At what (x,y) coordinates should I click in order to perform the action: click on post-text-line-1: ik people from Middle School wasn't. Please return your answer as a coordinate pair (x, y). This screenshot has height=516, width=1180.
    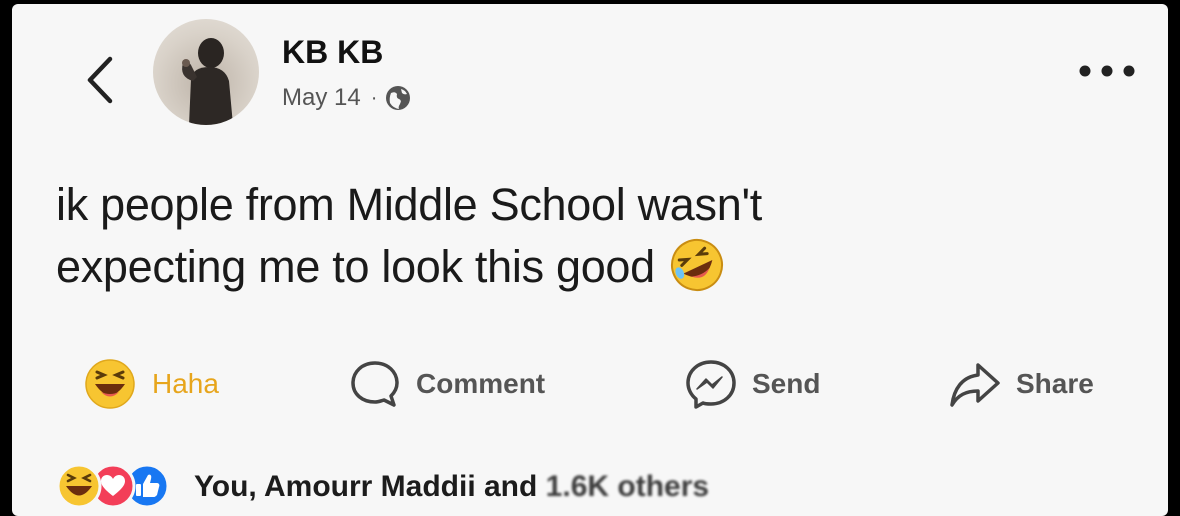
    Looking at the image, I should click on (409, 204).